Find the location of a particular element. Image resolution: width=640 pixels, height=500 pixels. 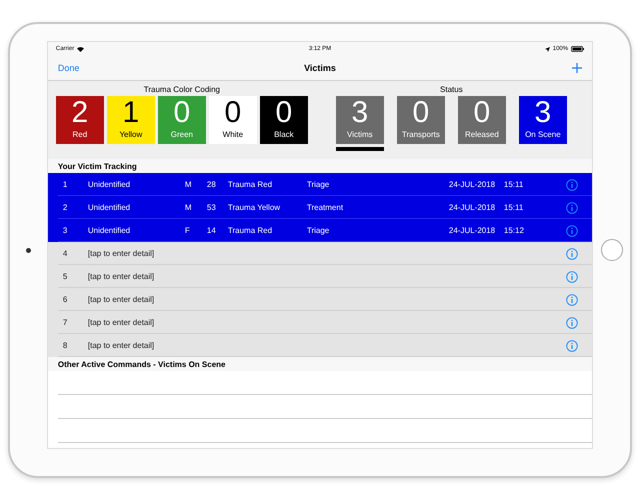

row-number: 3 is located at coordinates (65, 230).